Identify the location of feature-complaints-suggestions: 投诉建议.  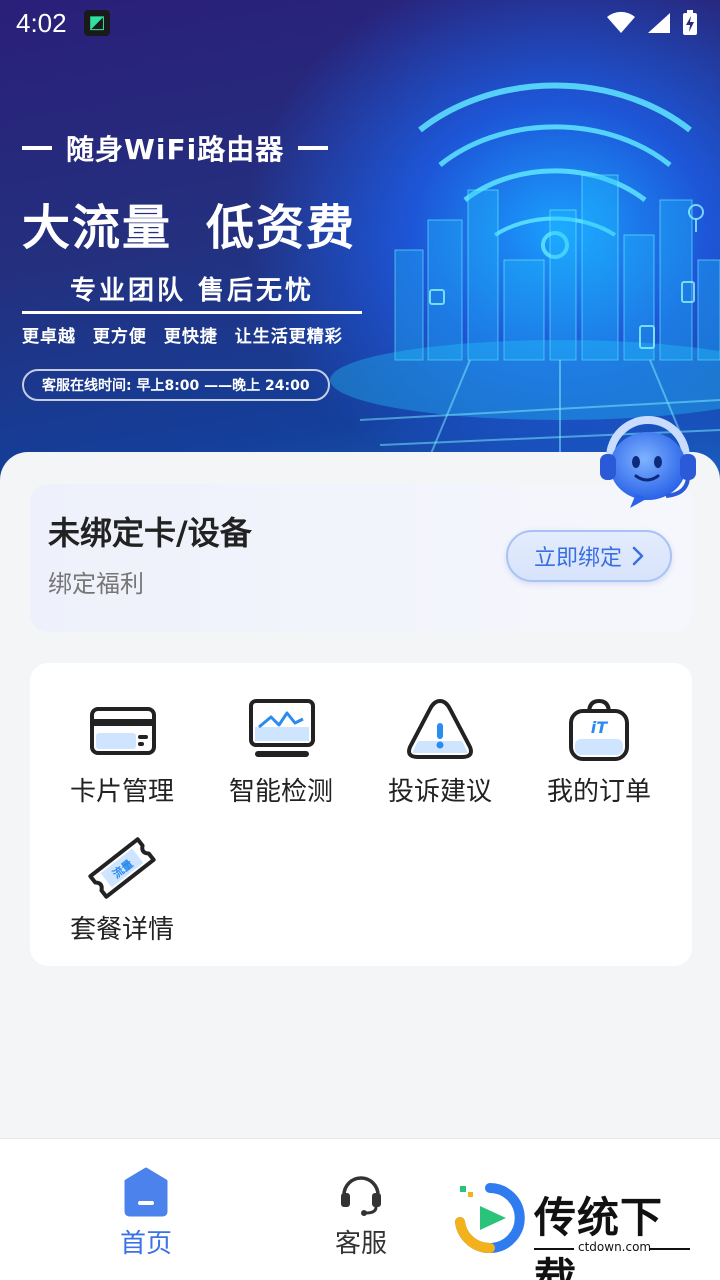
(440, 757).